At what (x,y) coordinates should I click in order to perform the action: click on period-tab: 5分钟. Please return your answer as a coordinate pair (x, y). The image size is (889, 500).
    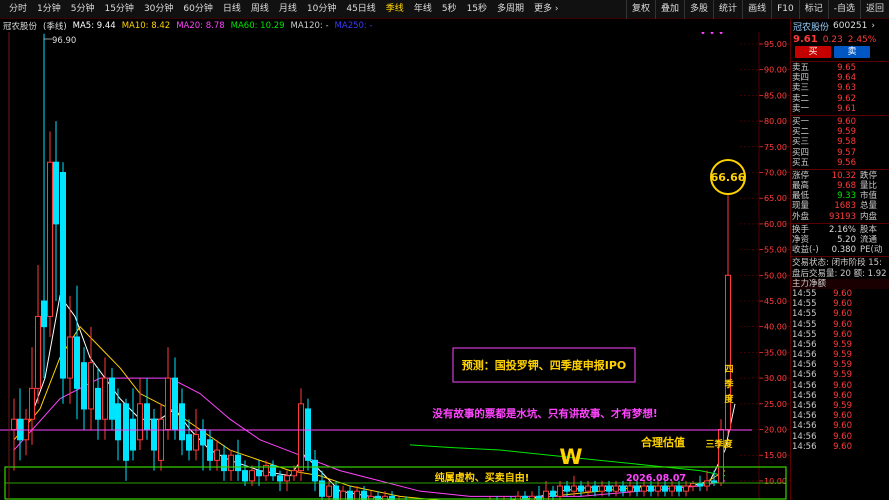
    Looking at the image, I should click on (83, 9).